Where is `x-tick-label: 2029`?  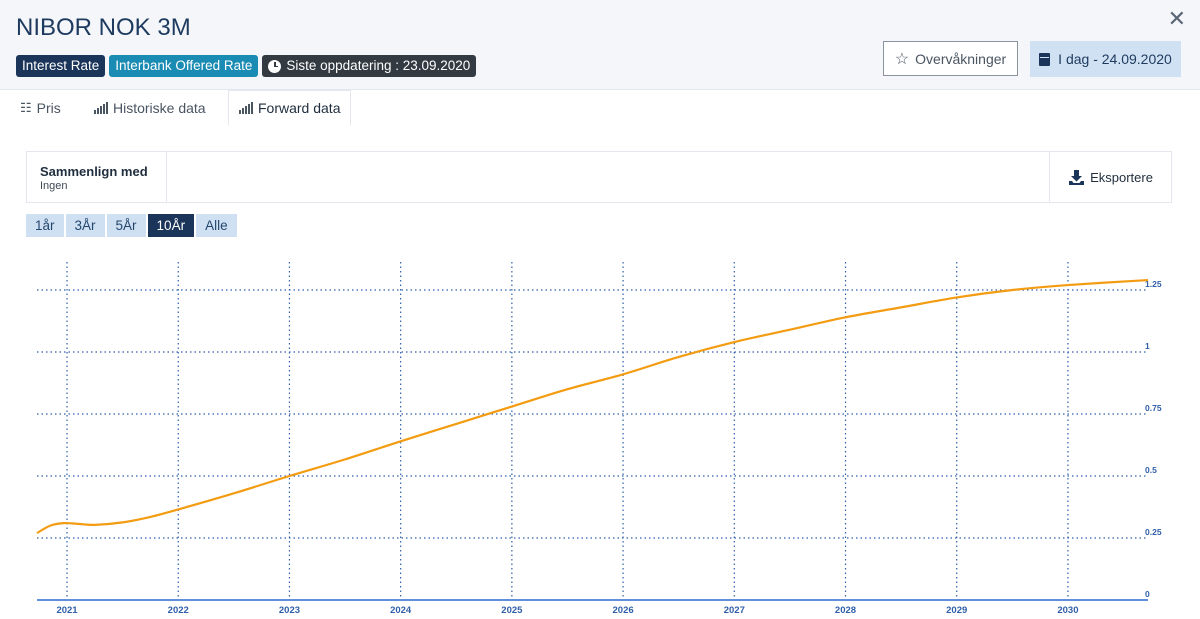 x-tick-label: 2029 is located at coordinates (956, 610).